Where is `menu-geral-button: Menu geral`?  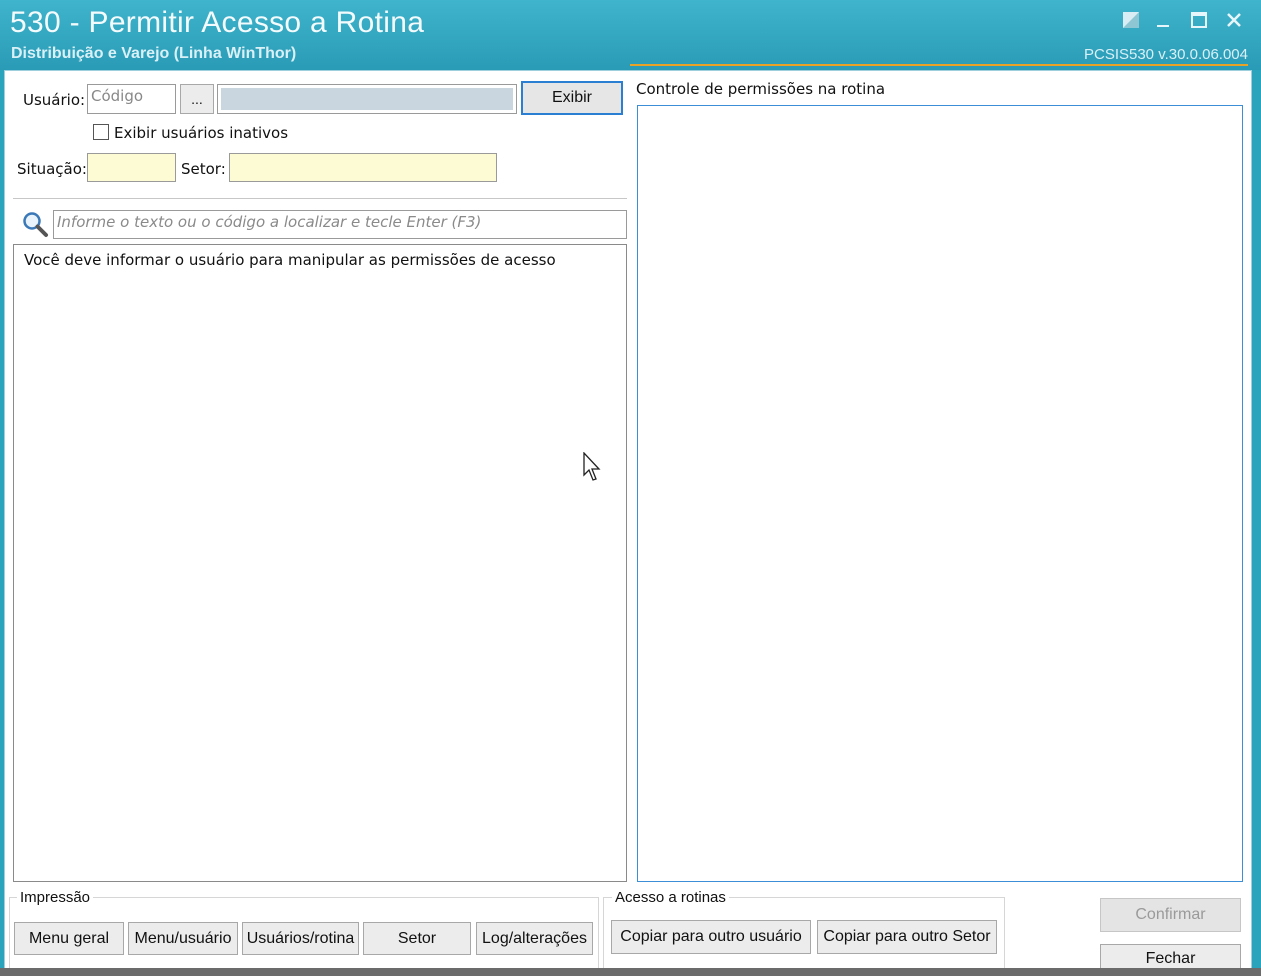
menu-geral-button: Menu geral is located at coordinates (69, 938).